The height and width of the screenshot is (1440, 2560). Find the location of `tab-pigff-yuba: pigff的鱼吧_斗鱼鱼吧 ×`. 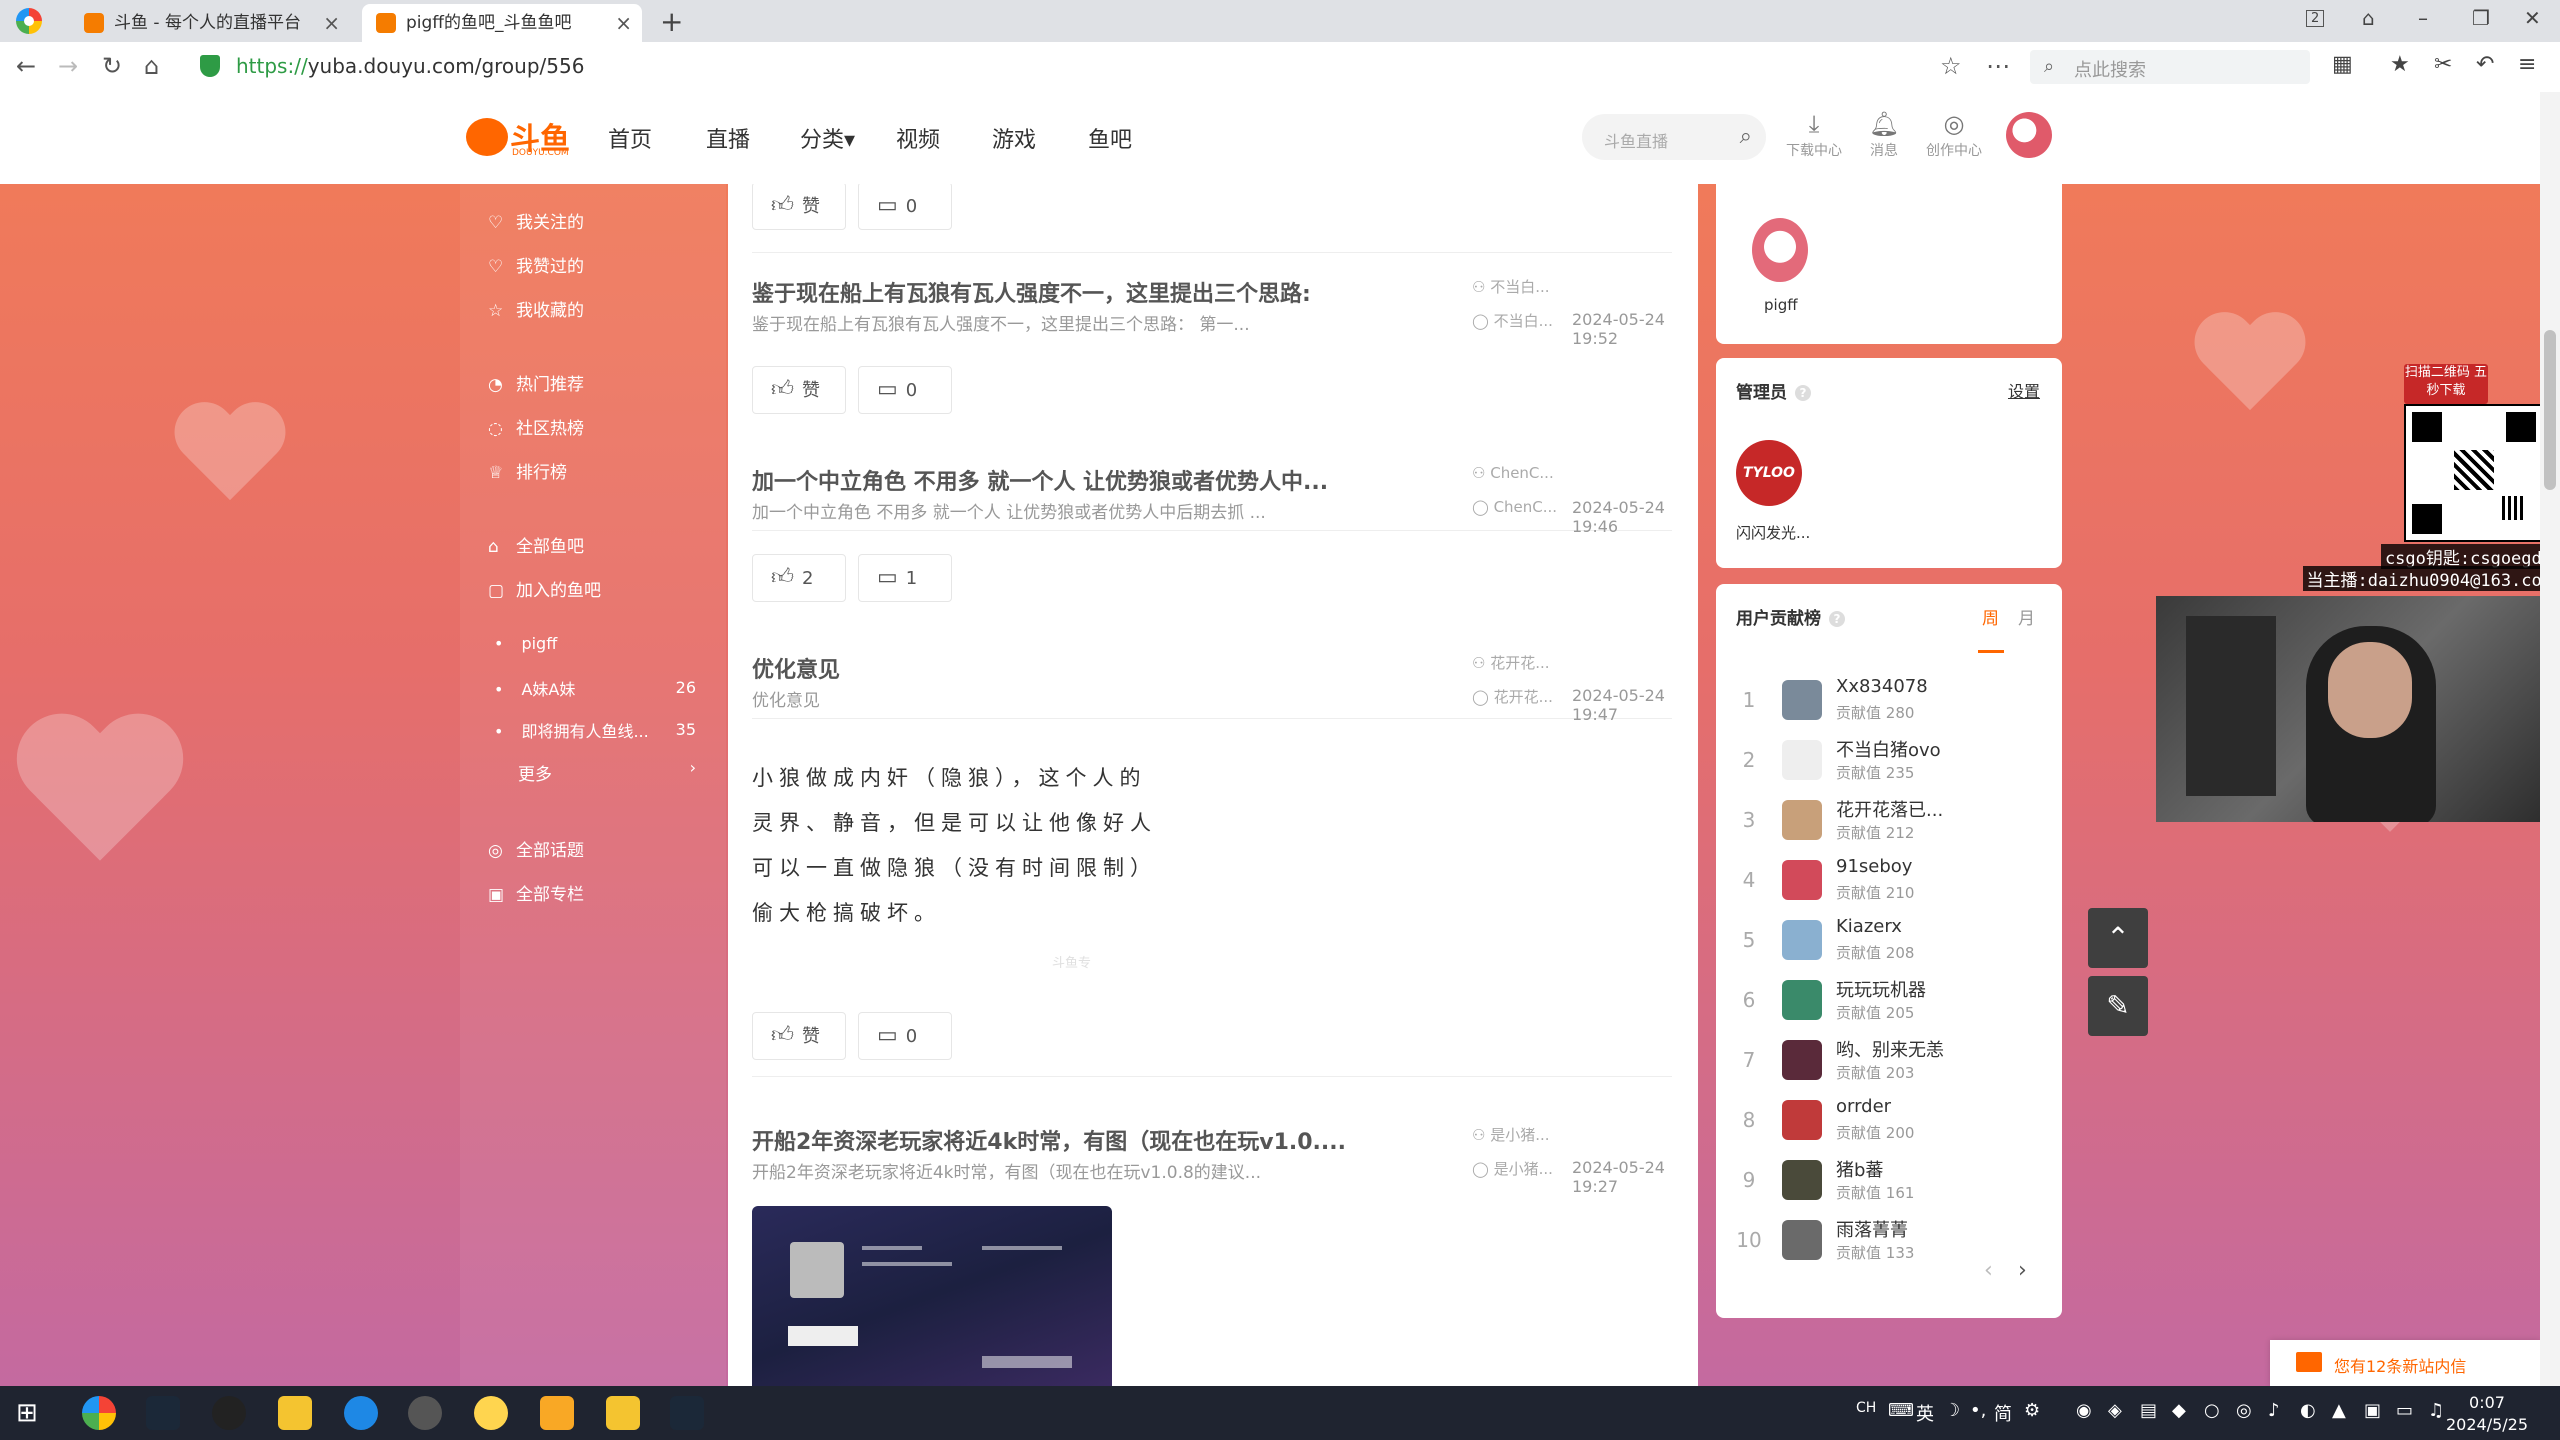

tab-pigff-yuba: pigff的鱼吧_斗鱼鱼吧 × is located at coordinates (502, 23).